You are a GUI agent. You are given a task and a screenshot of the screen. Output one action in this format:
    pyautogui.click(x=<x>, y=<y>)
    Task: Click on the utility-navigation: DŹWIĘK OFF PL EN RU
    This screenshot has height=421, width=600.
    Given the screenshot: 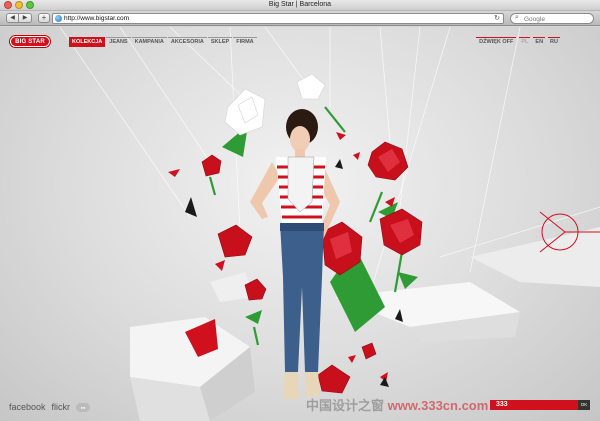 What is the action you would take?
    pyautogui.click(x=518, y=42)
    